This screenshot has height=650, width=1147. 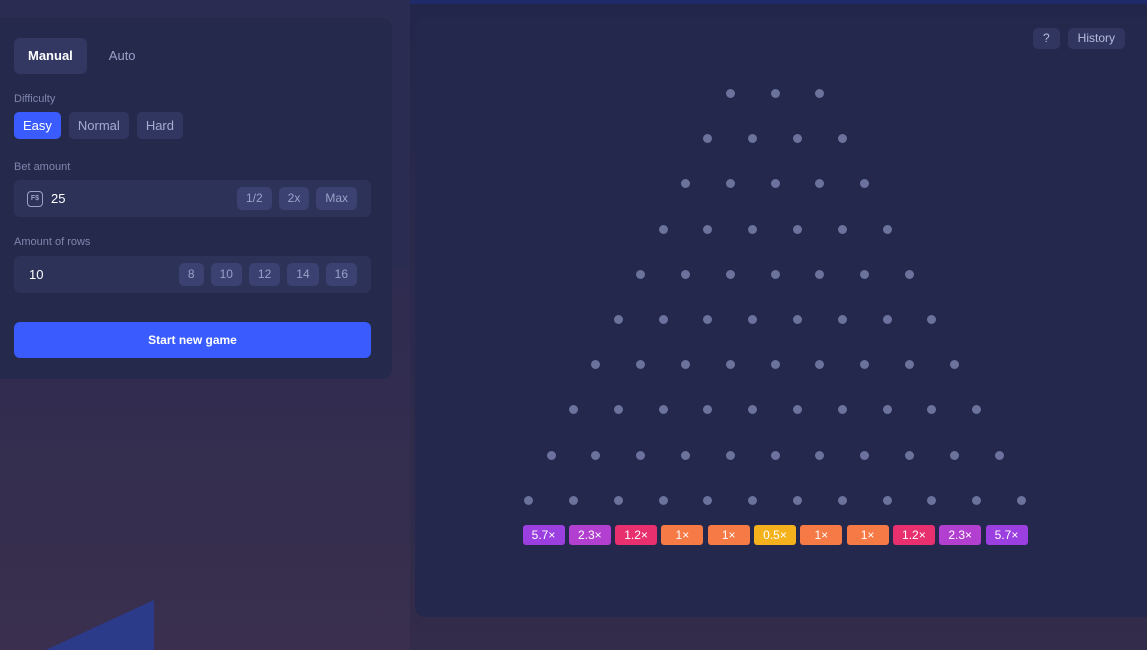 What do you see at coordinates (192, 198) in the screenshot?
I see `bet-amount-field: F$ 25 1/2 2x Max` at bounding box center [192, 198].